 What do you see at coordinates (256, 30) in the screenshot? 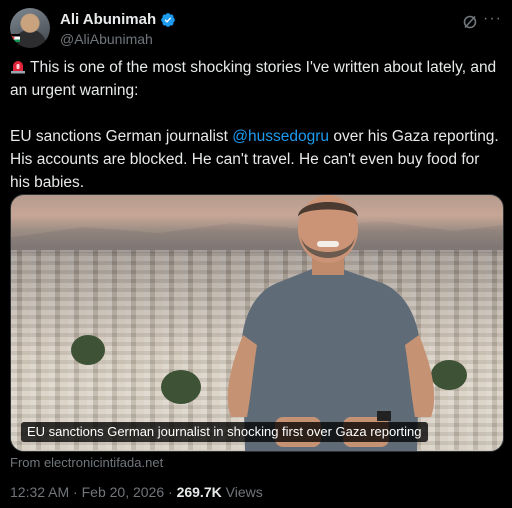
I see `tweet-header: Ali Abunimah @AliAbunimah ···` at bounding box center [256, 30].